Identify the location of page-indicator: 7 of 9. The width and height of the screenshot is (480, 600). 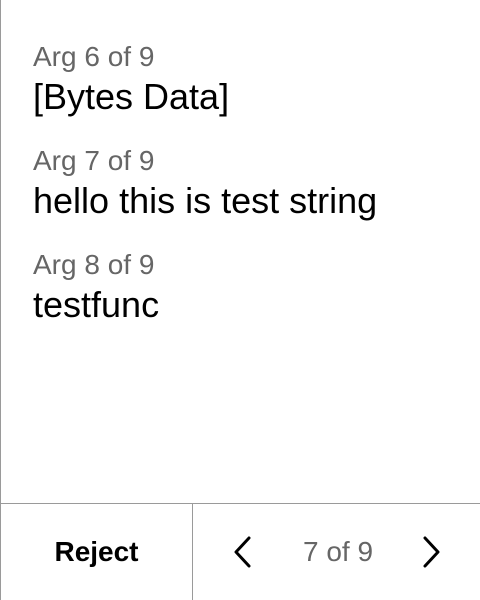
(338, 551).